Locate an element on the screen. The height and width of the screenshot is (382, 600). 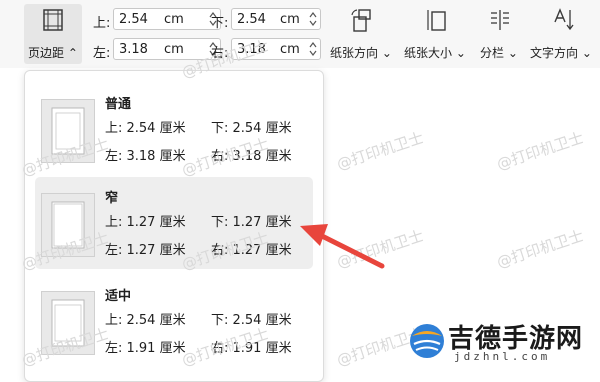
bottom-margin-field: 2.54 cm is located at coordinates (276, 19).